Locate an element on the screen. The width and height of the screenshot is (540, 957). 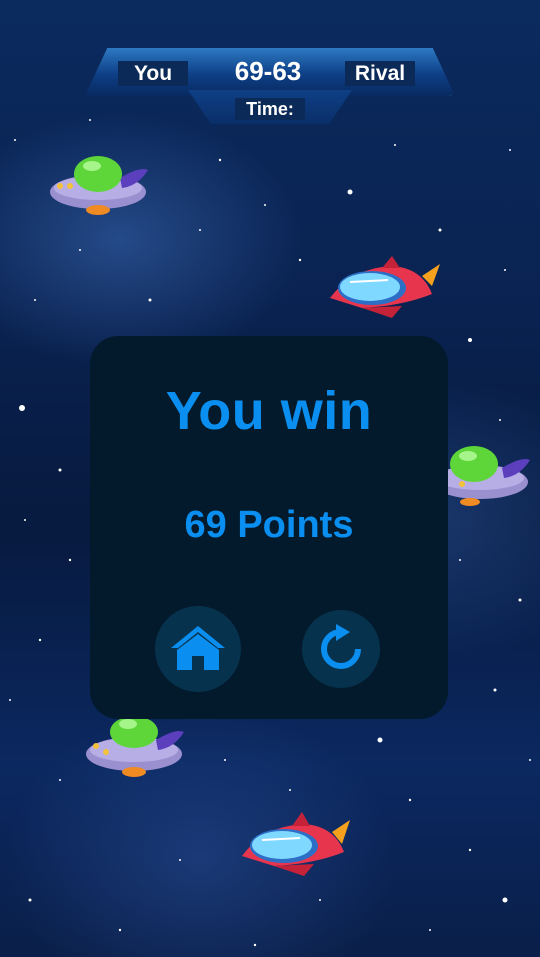
result-title: You win is located at coordinates (269, 411).